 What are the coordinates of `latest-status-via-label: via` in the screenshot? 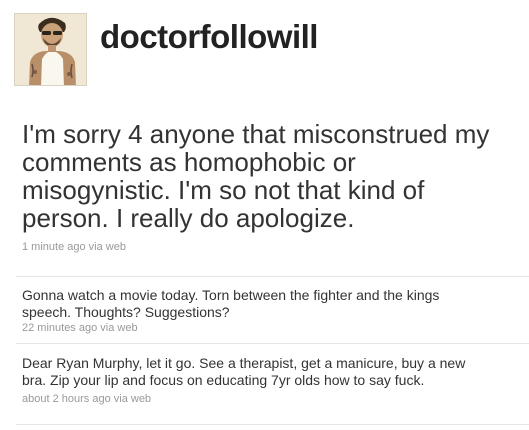 It's located at (95, 247).